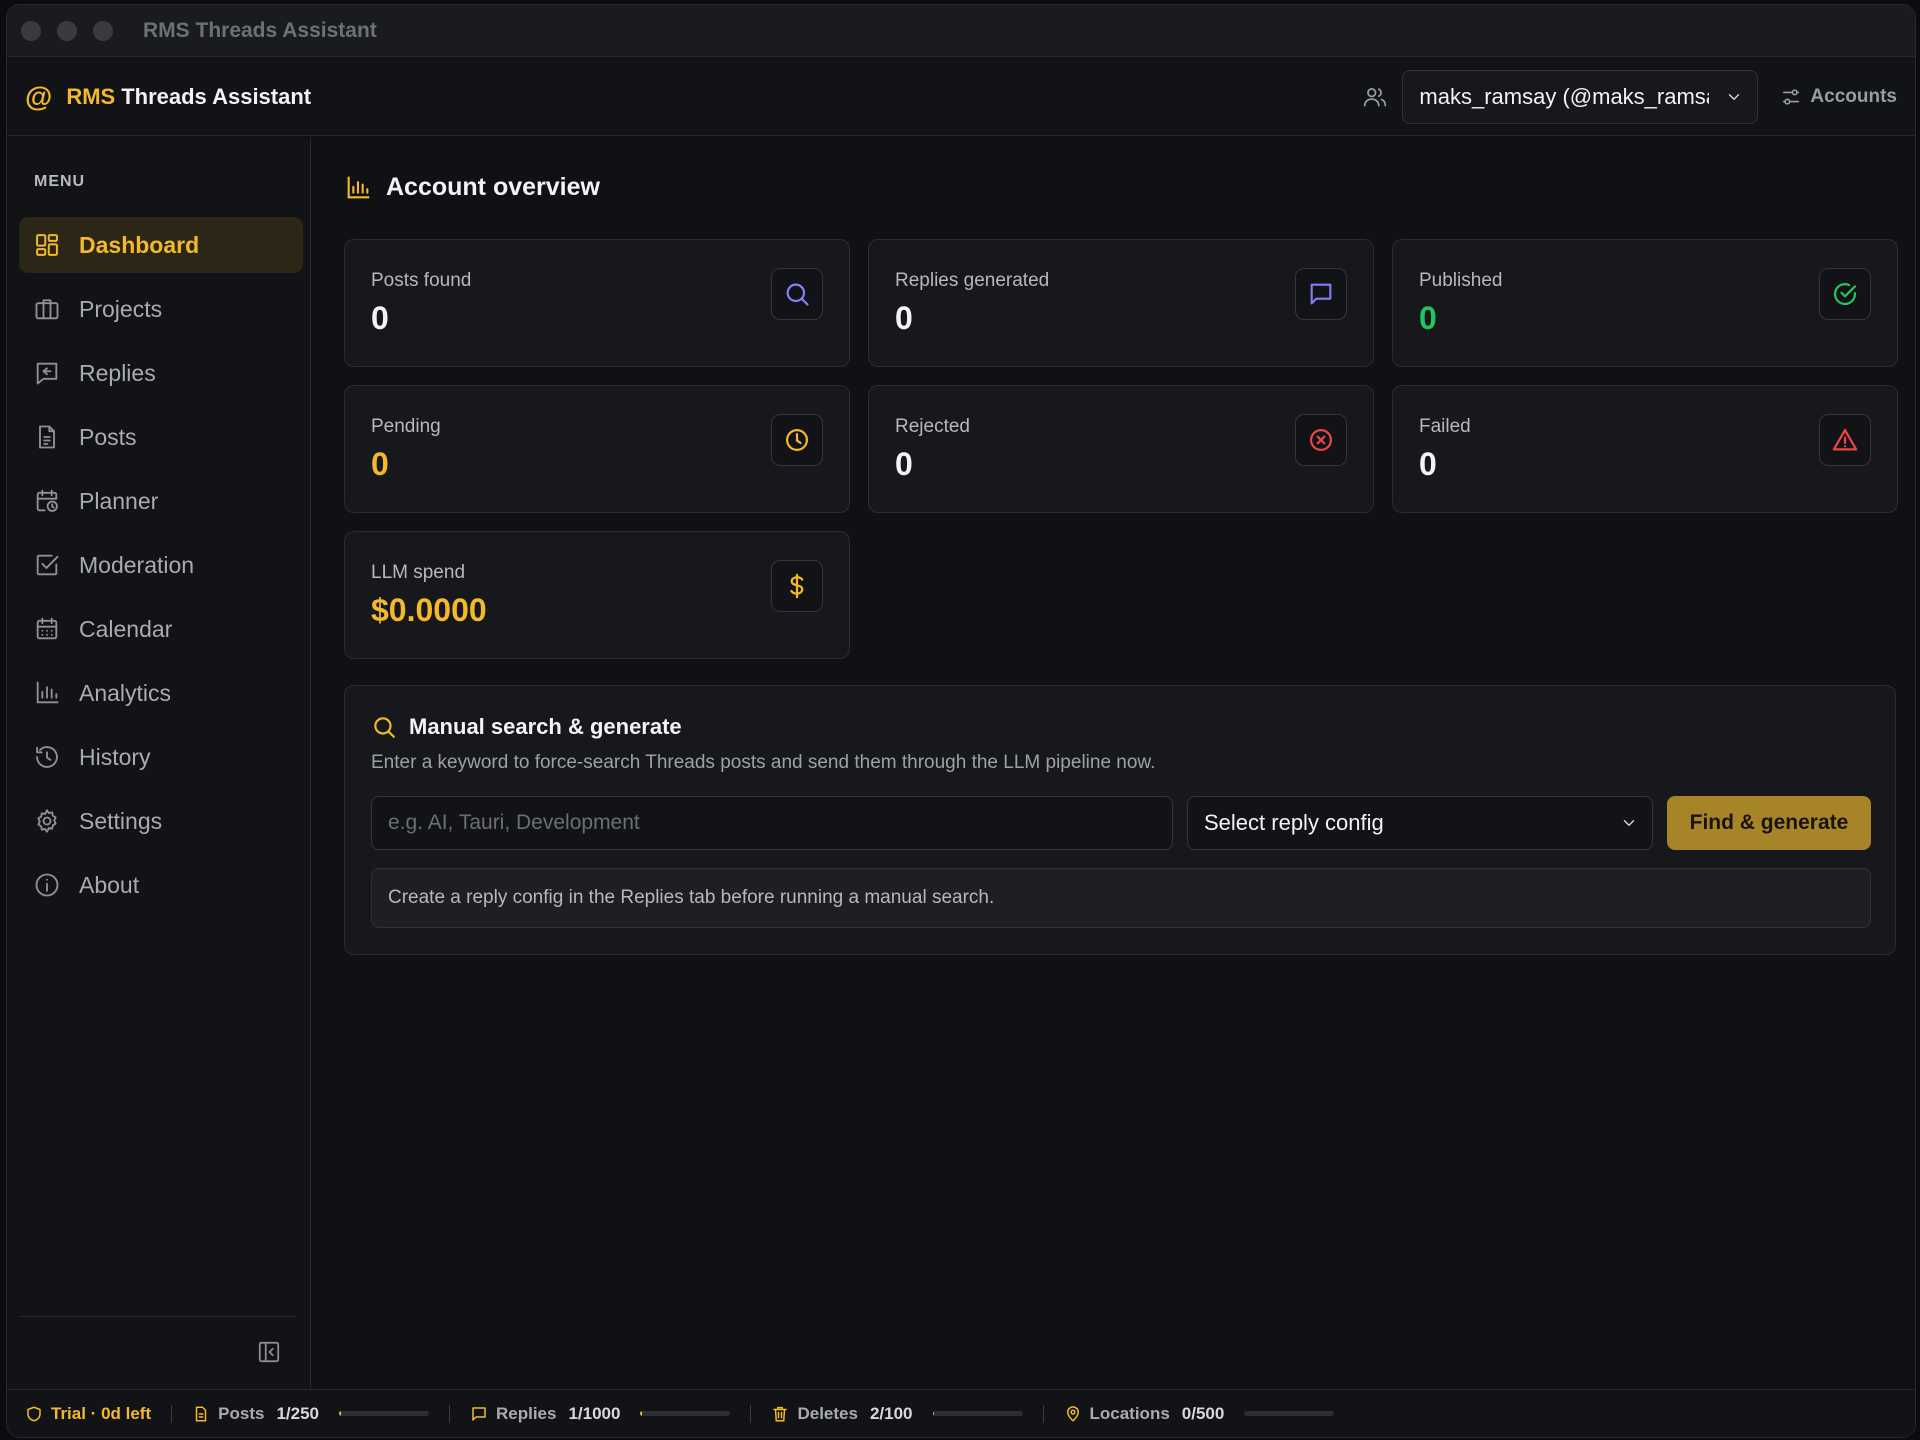  What do you see at coordinates (972, 280) in the screenshot?
I see `stat-label: Replies generated` at bounding box center [972, 280].